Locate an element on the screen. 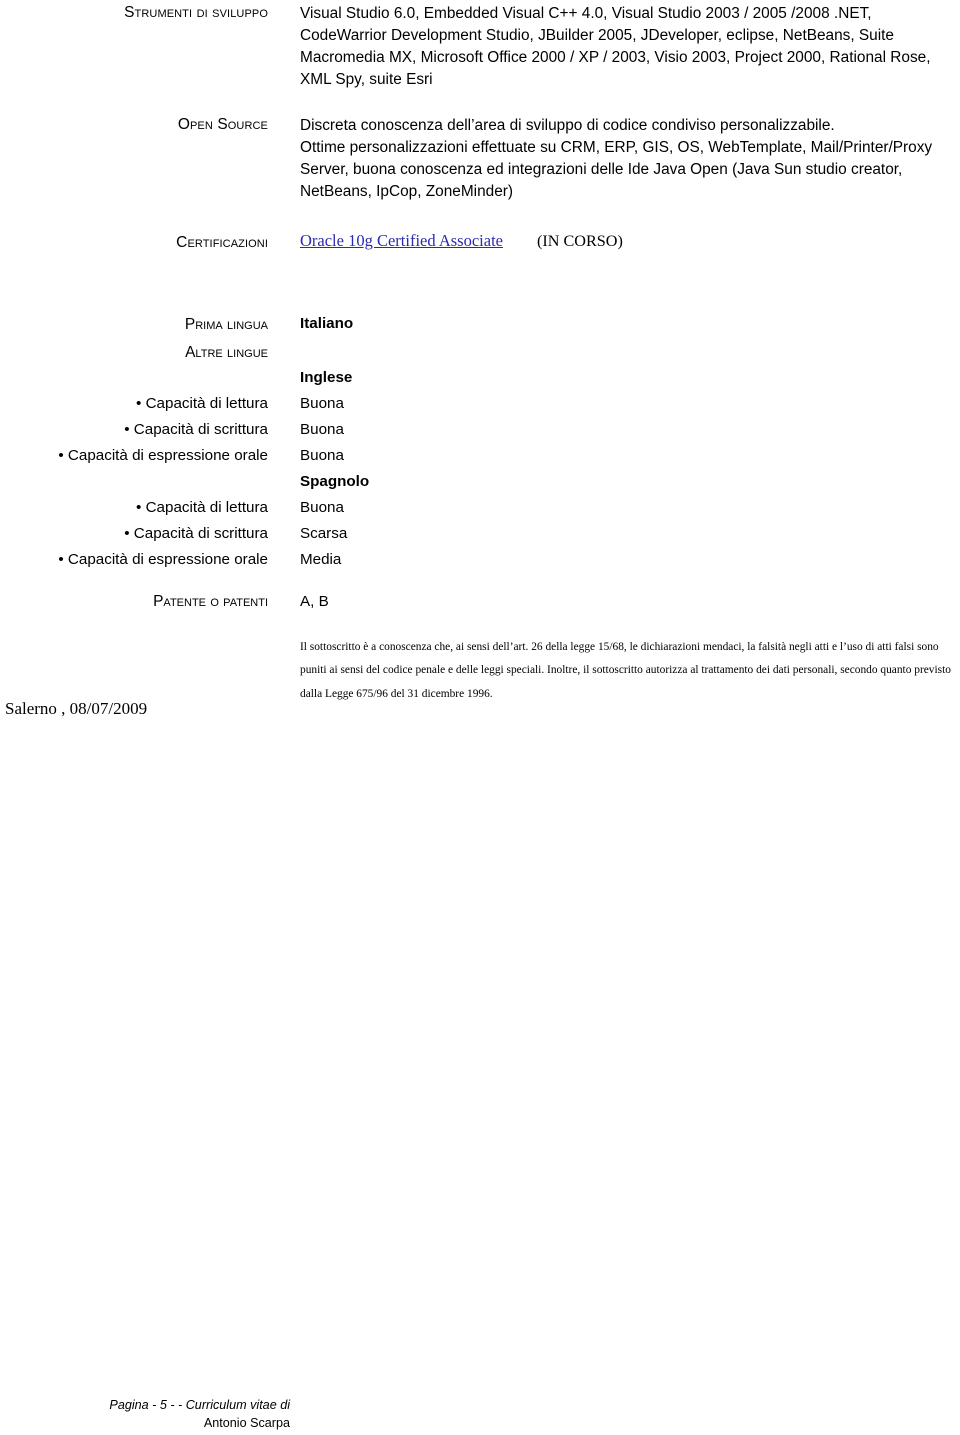 The height and width of the screenshot is (1435, 960). skill-label-inglese-scrittura: • Capacità di scrittura is located at coordinates (196, 429).